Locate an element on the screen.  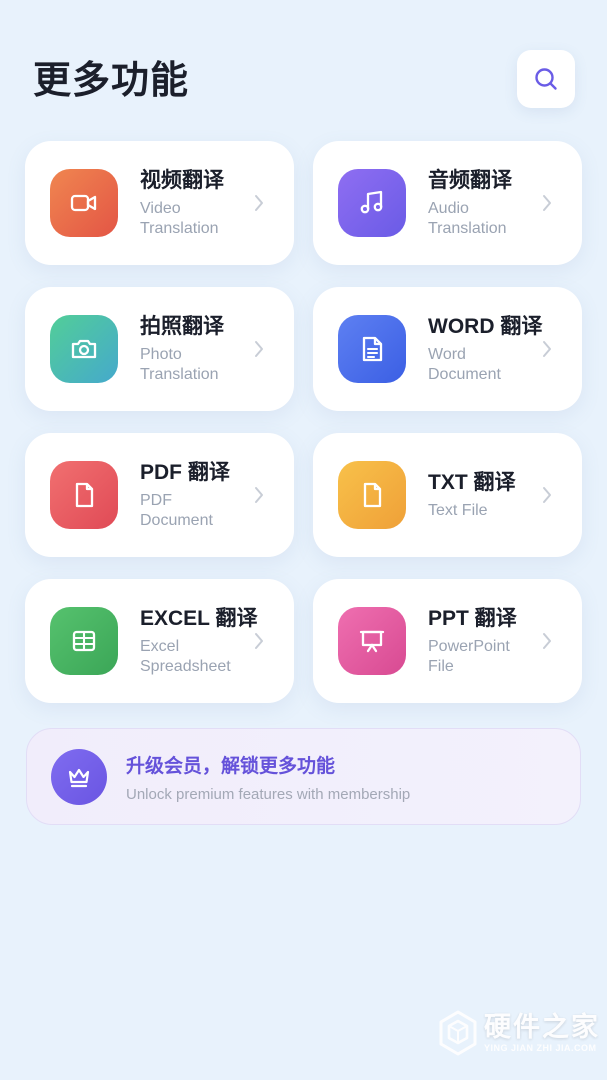
card-title: PPT 翻译 is located at coordinates (472, 618).